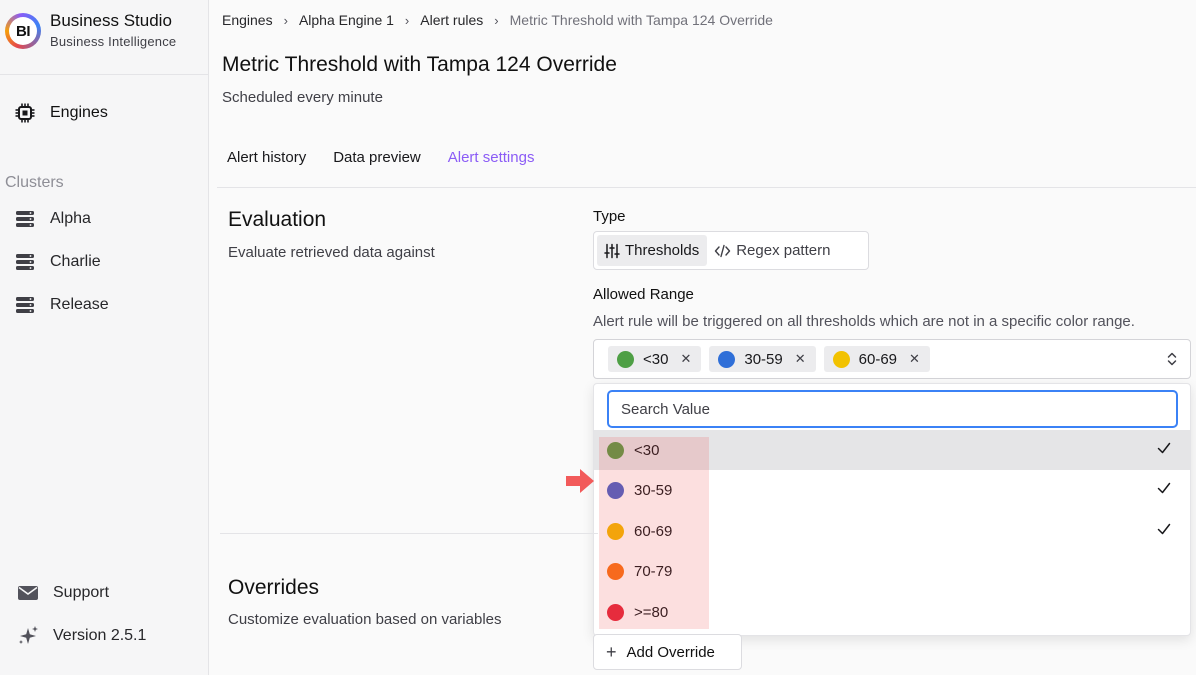  Describe the element at coordinates (419, 64) in the screenshot. I see `page-title: Metric Threshold with Tampa 124 Override` at that location.